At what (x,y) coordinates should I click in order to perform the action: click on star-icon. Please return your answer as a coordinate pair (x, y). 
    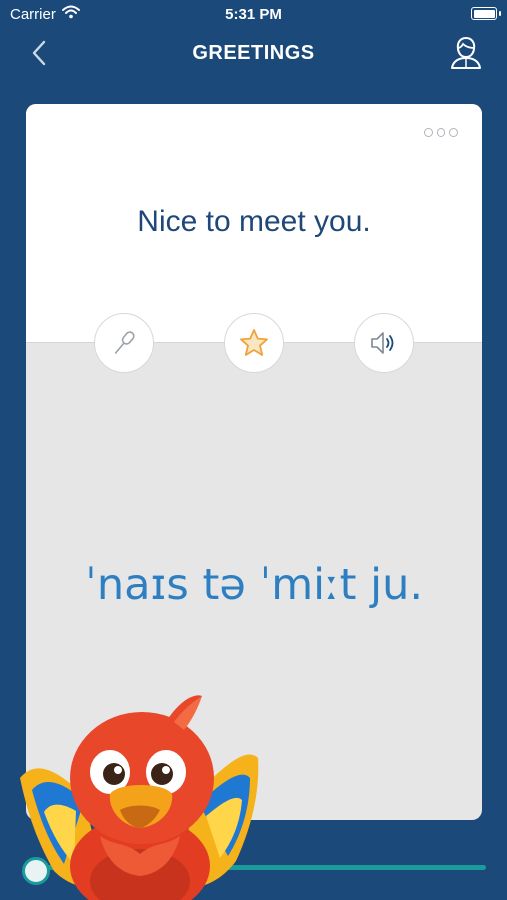
    Looking at the image, I should click on (254, 342).